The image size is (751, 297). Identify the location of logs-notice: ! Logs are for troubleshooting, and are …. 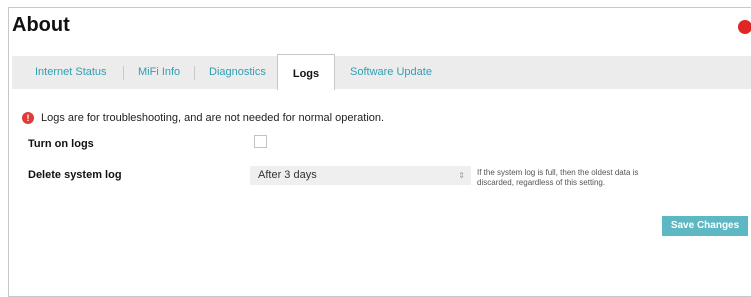
(203, 118).